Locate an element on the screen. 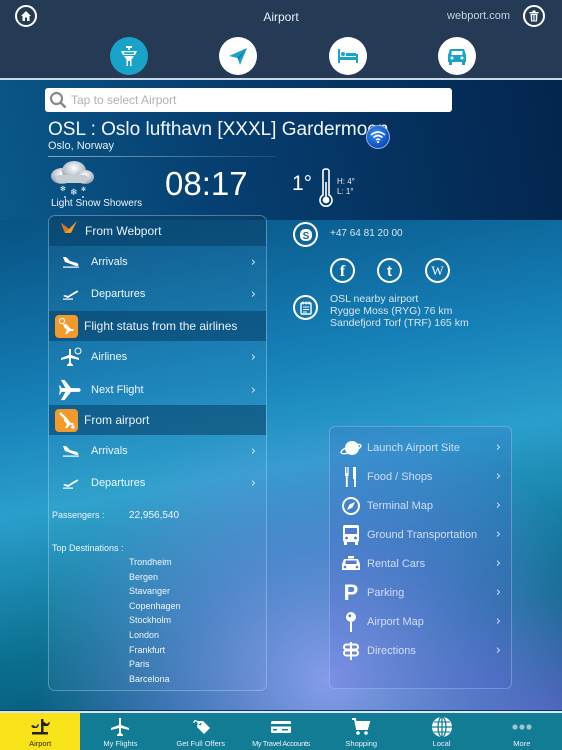 This screenshot has width=562, height=750. airport-search-field is located at coordinates (248, 100).